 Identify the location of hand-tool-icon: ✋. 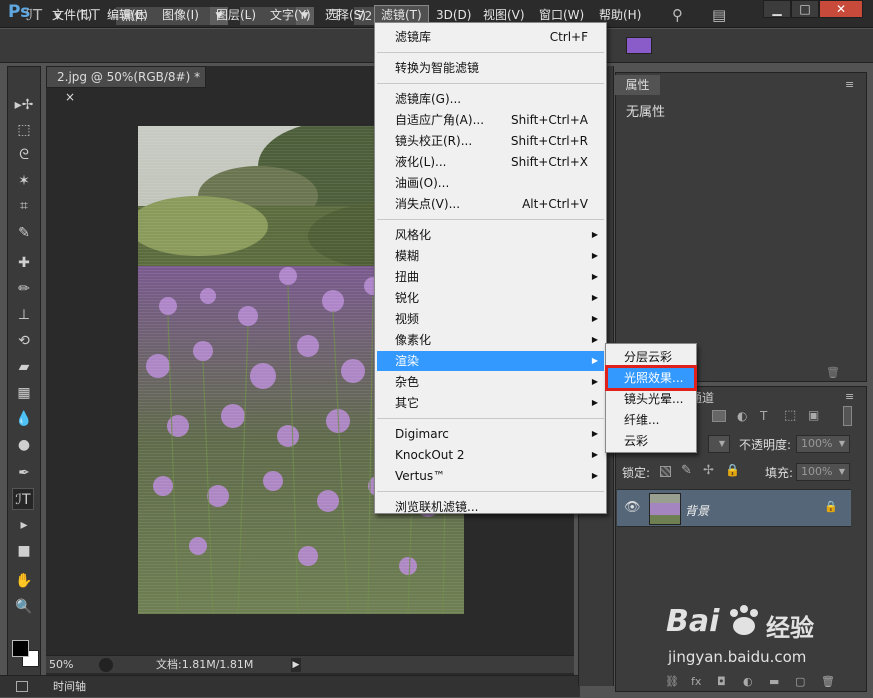
(24, 581).